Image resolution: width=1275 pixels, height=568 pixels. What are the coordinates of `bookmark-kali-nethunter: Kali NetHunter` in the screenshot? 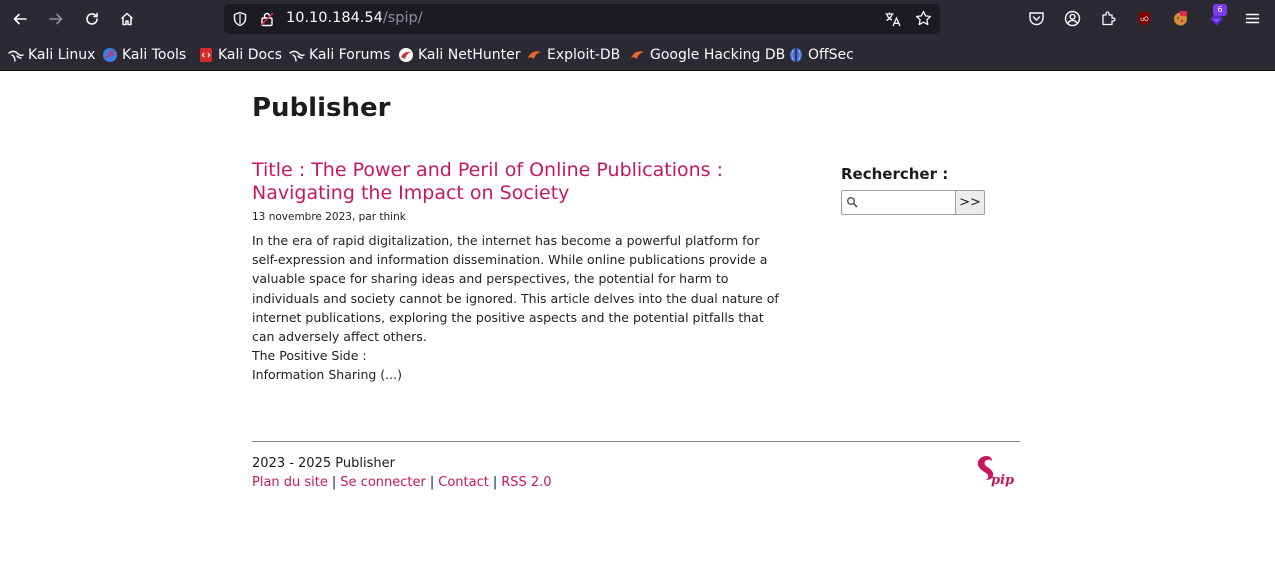 It's located at (459, 55).